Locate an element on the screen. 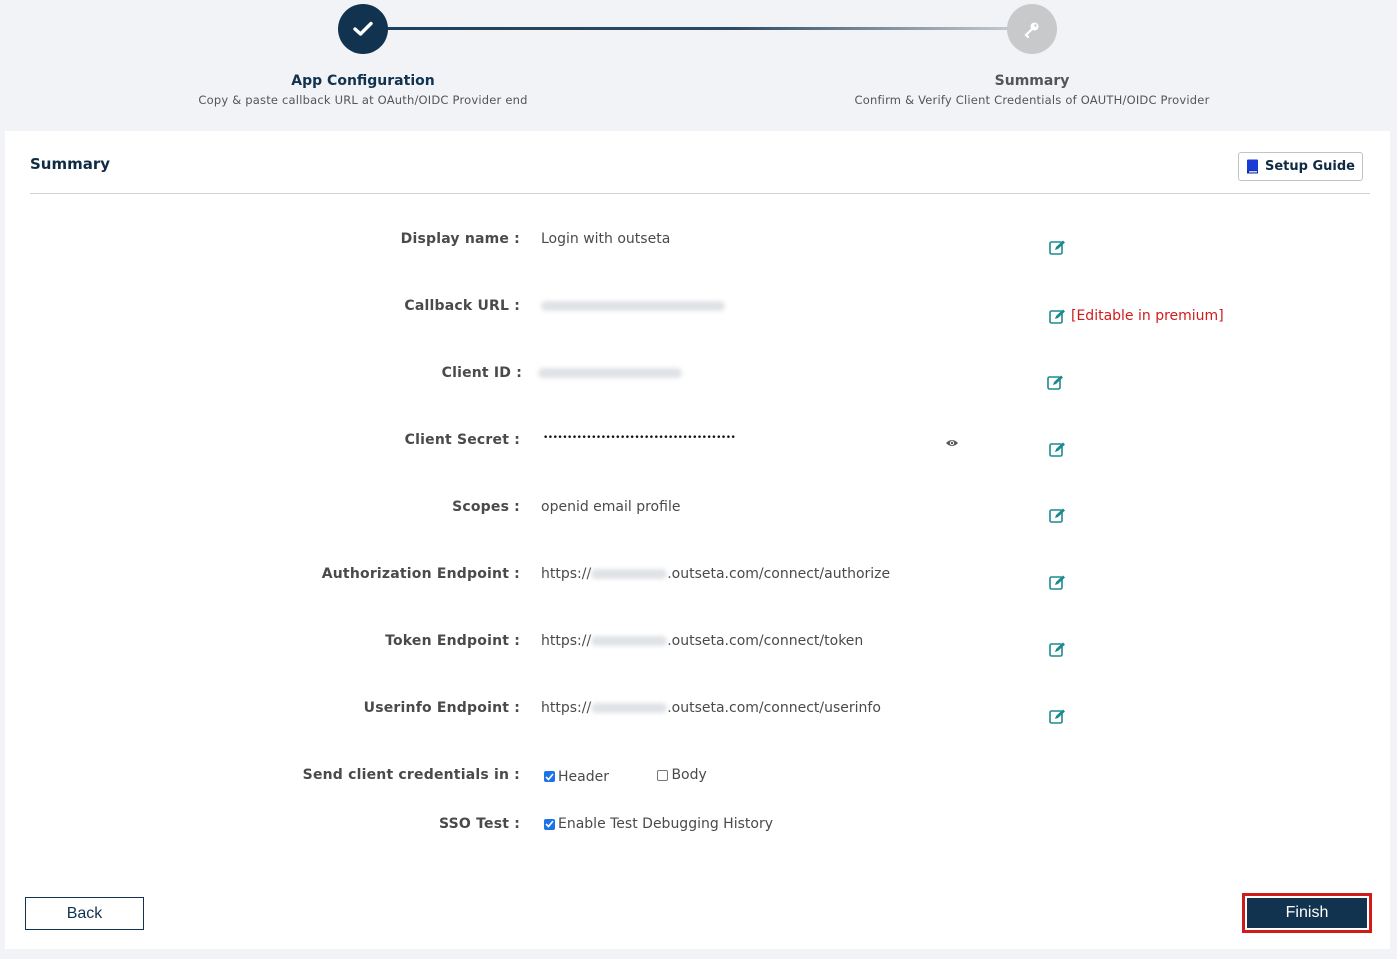 Image resolution: width=1397 pixels, height=959 pixels. enable-test-debugging-option: Enable Test Debugging History is located at coordinates (658, 824).